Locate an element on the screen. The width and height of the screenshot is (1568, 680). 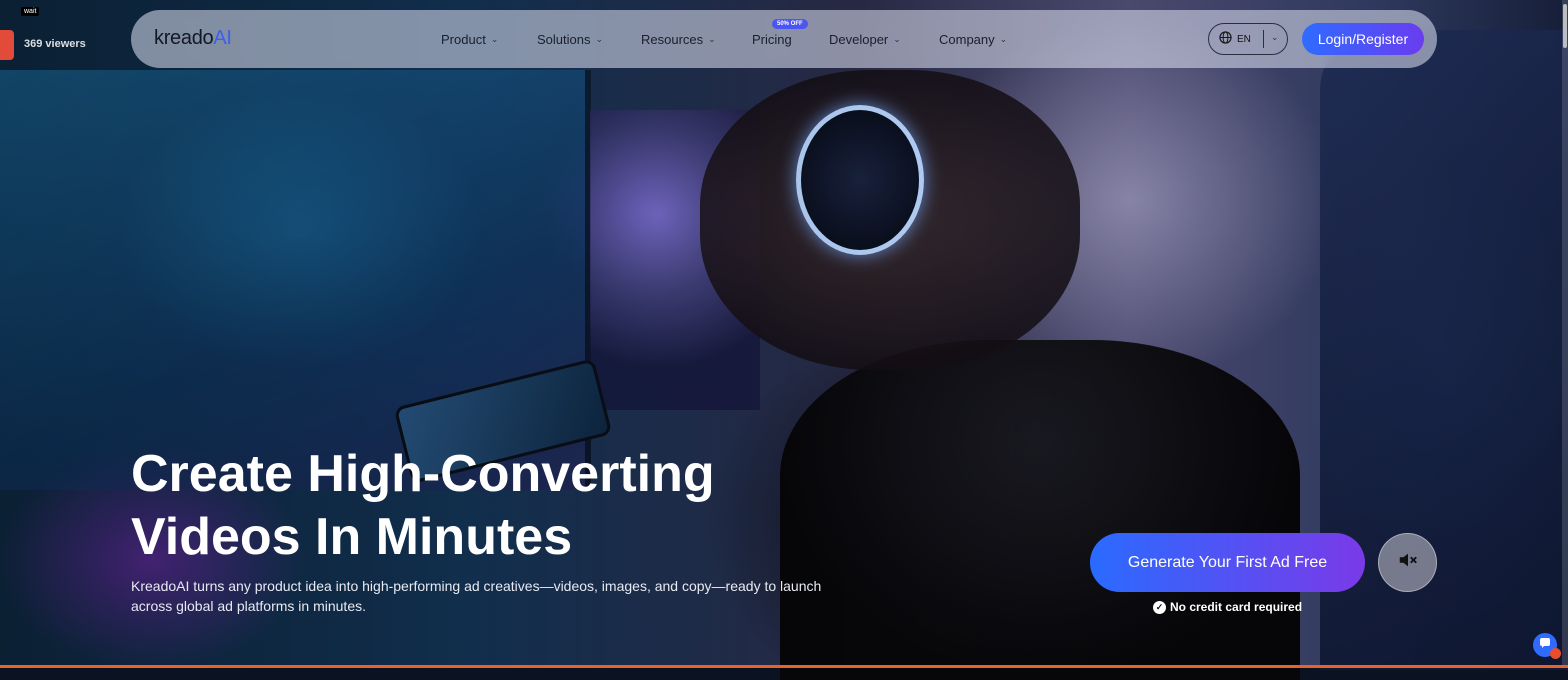
speaker-mute-icon is located at coordinates (1408, 562).